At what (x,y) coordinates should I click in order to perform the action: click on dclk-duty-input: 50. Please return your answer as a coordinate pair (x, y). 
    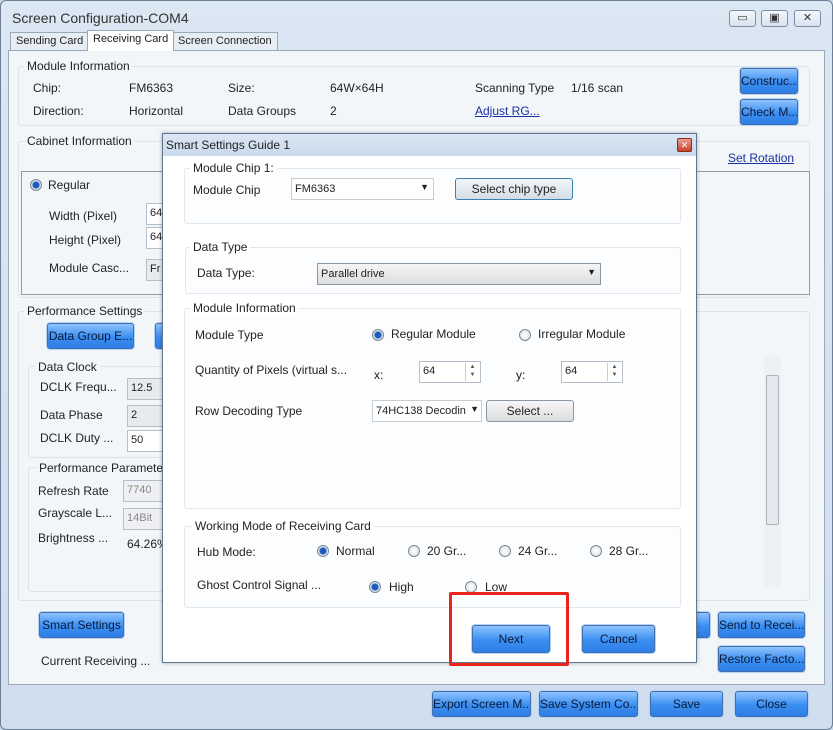
    Looking at the image, I should click on (147, 441).